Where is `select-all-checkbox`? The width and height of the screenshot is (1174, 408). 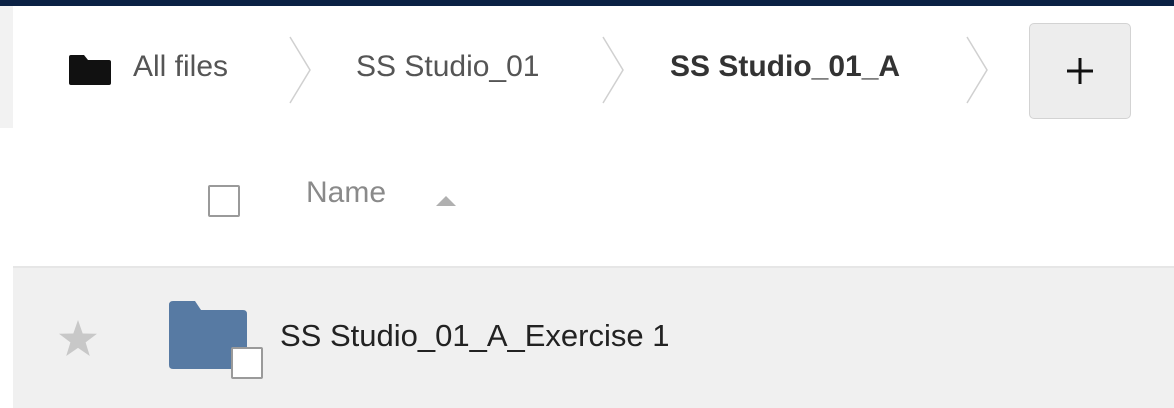
select-all-checkbox is located at coordinates (224, 201).